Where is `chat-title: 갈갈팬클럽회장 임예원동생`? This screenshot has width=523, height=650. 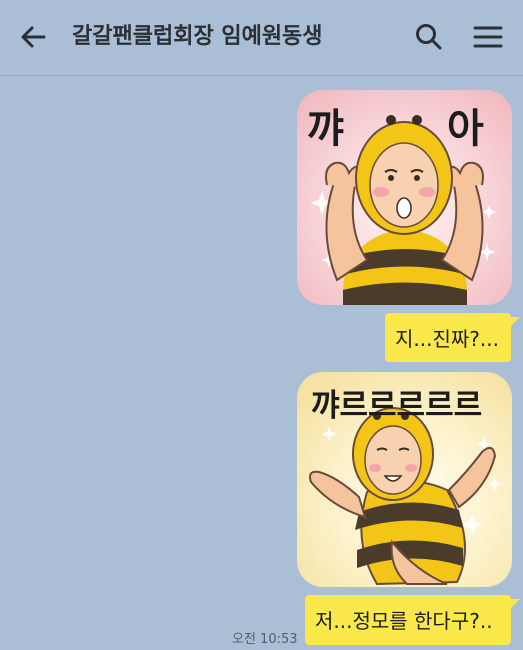
chat-title: 갈갈팬클럽회장 임예원동생 is located at coordinates (197, 36).